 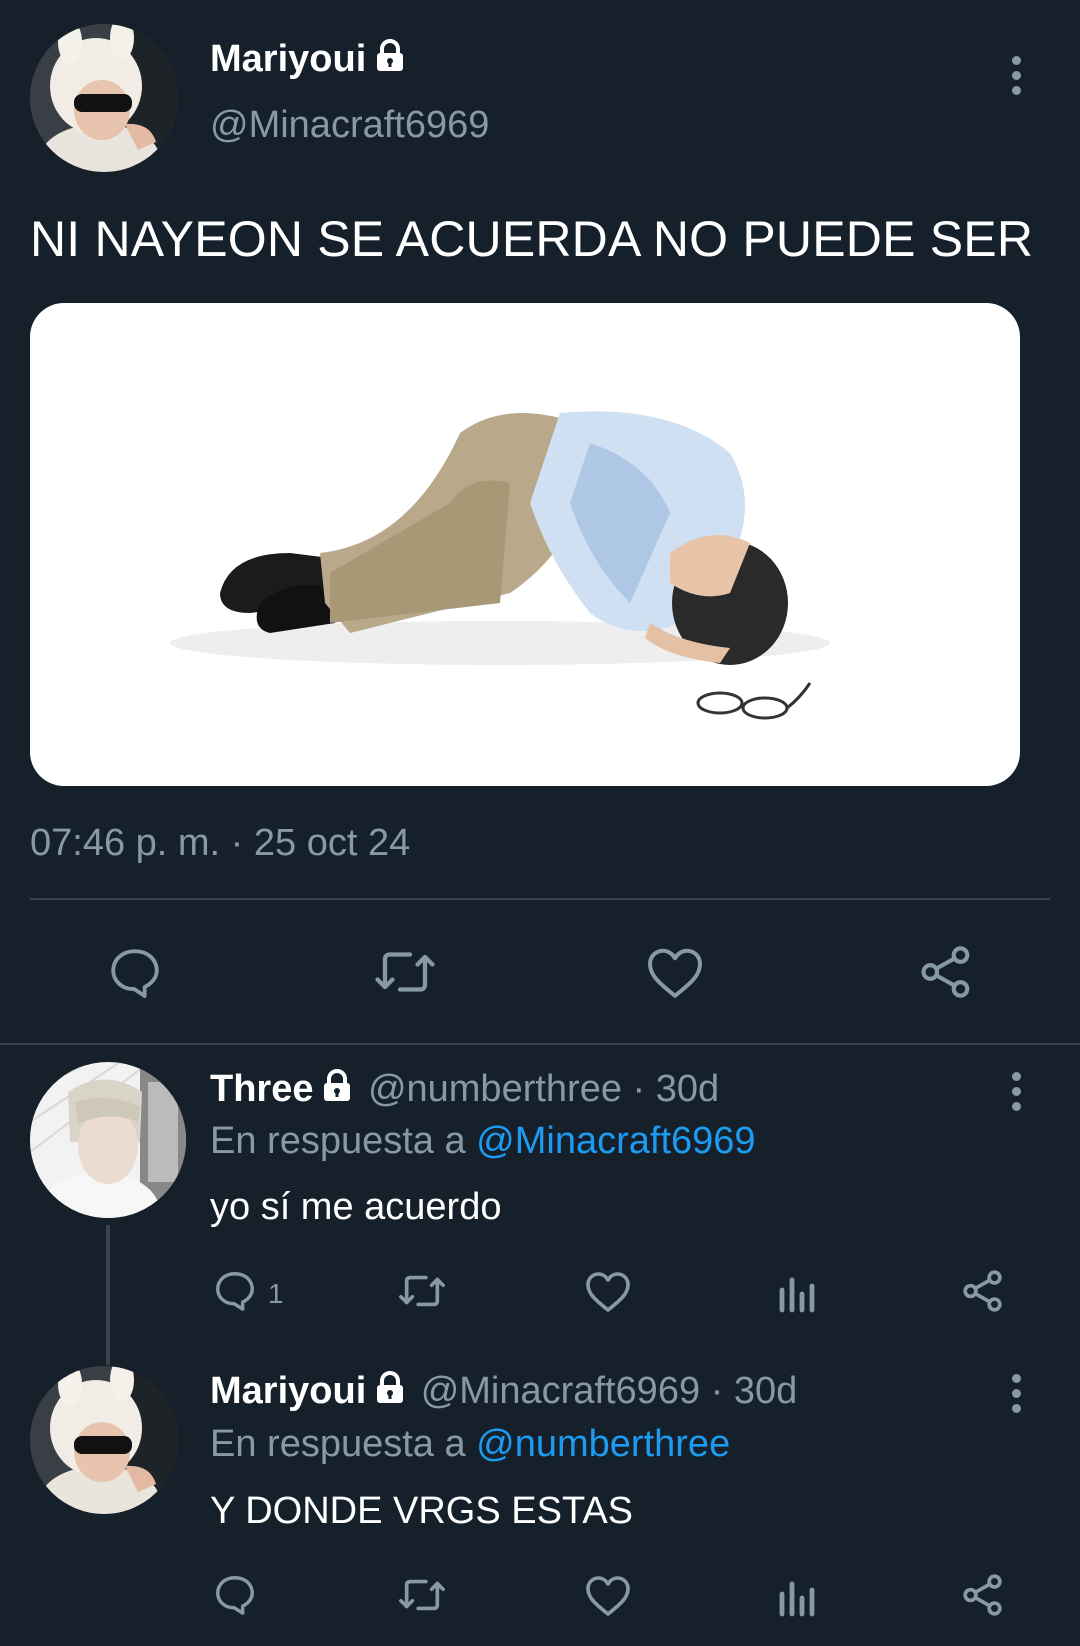 I want to click on author-name: Mariyoui, so click(x=308, y=60).